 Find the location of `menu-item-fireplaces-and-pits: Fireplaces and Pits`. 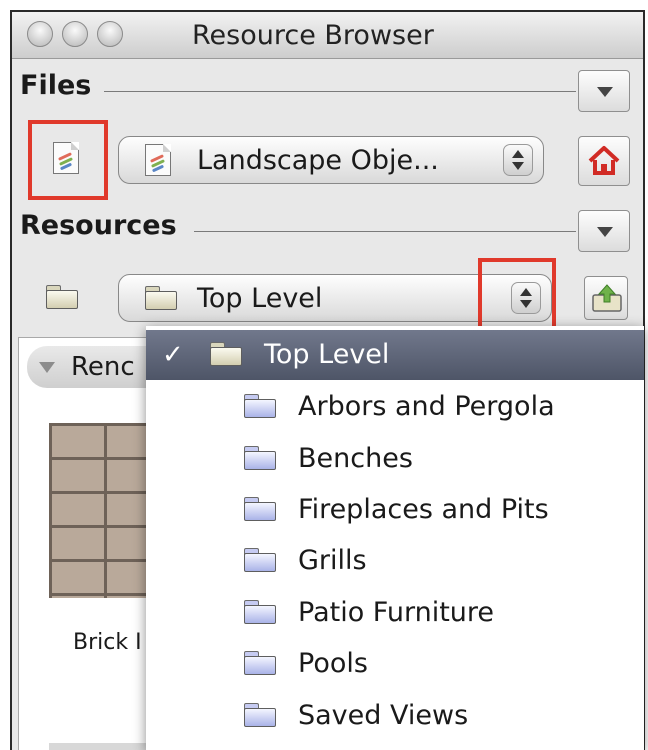

menu-item-fireplaces-and-pits: Fireplaces and Pits is located at coordinates (395, 510).